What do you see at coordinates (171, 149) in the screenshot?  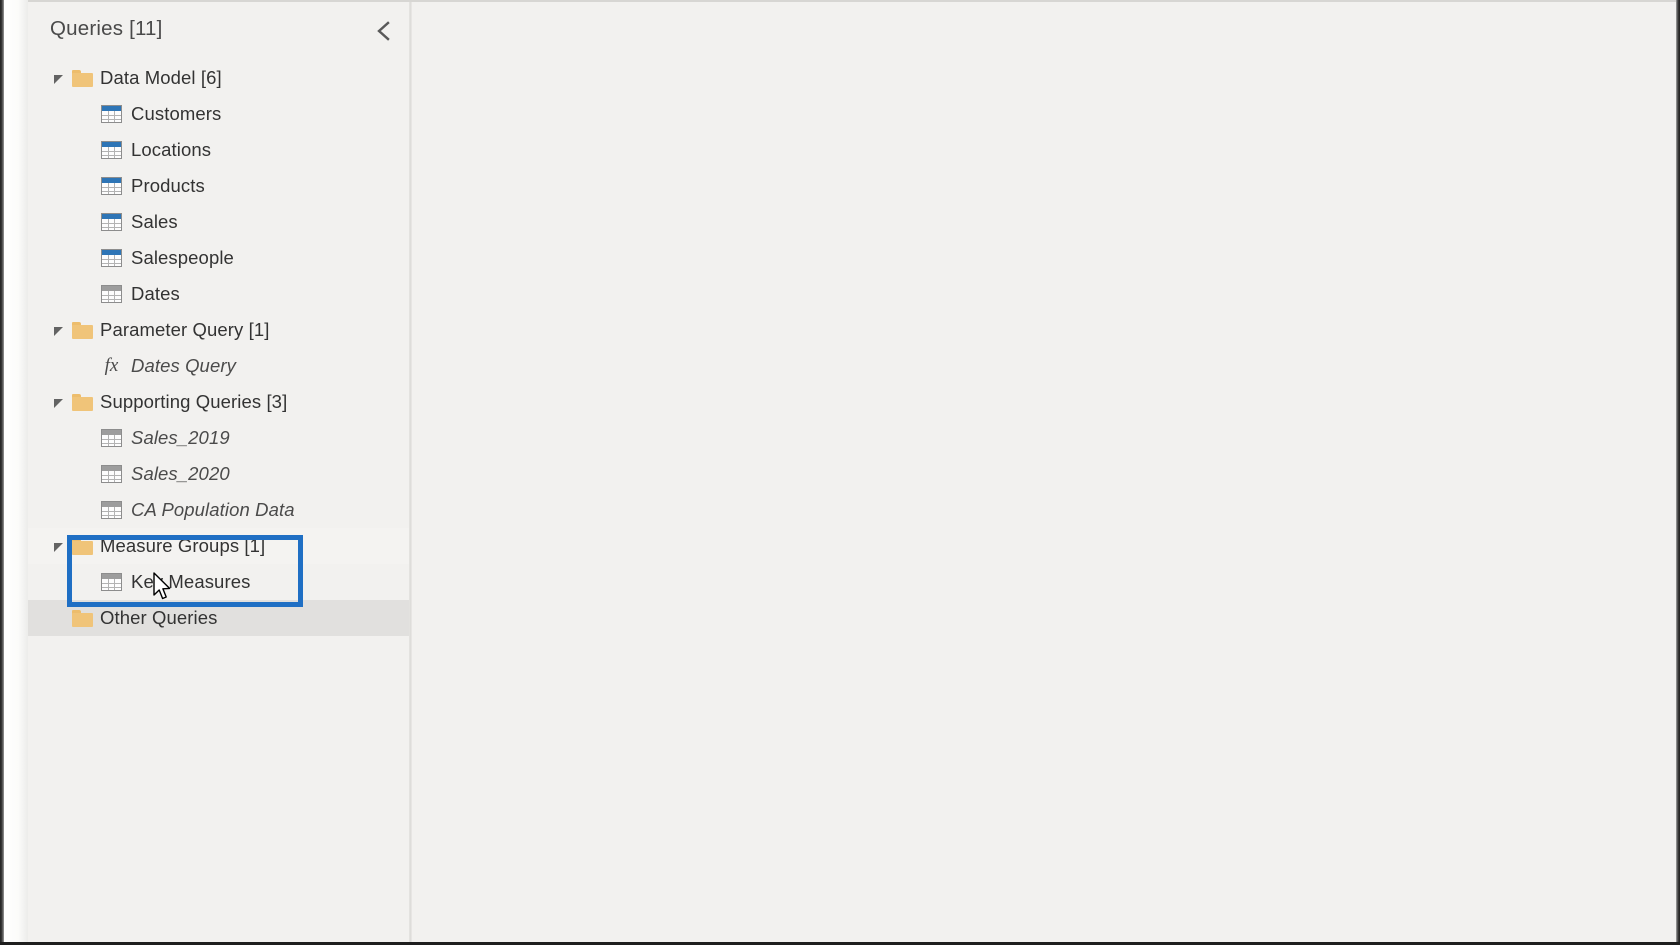 I see `tree-item-label: Locations` at bounding box center [171, 149].